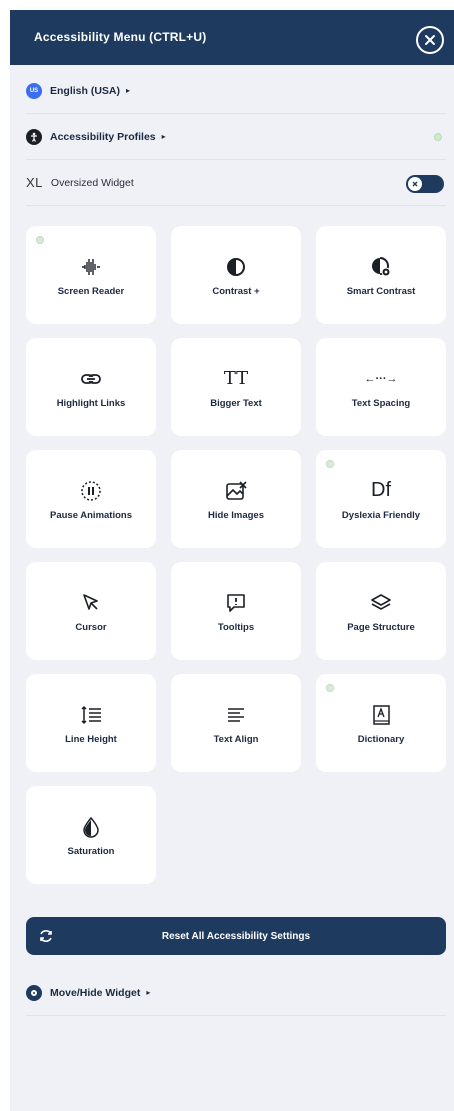 The image size is (454, 1111). I want to click on xl-icon: XL, so click(34, 182).